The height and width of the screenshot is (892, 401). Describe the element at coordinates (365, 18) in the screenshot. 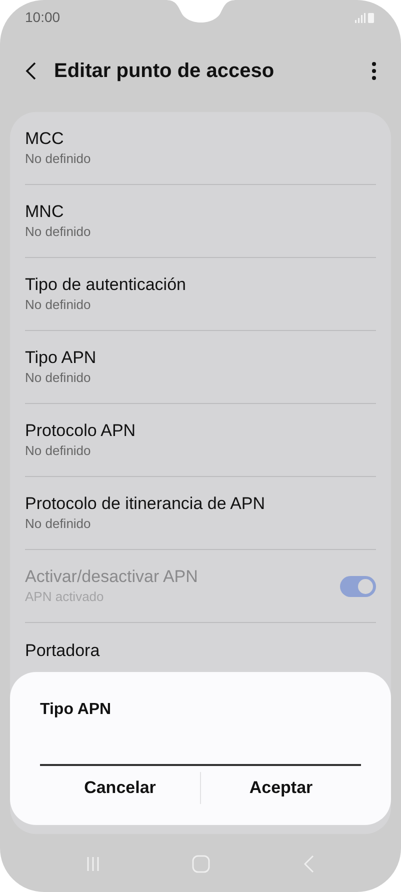

I see `signal-battery-icon` at that location.